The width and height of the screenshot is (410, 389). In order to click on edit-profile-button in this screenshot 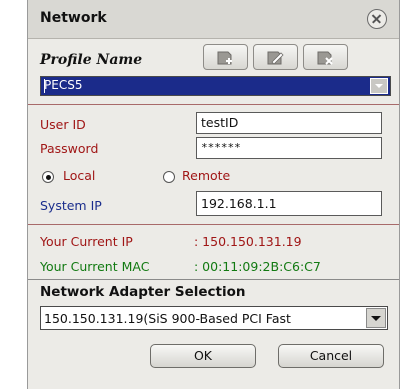, I will do `click(275, 57)`.